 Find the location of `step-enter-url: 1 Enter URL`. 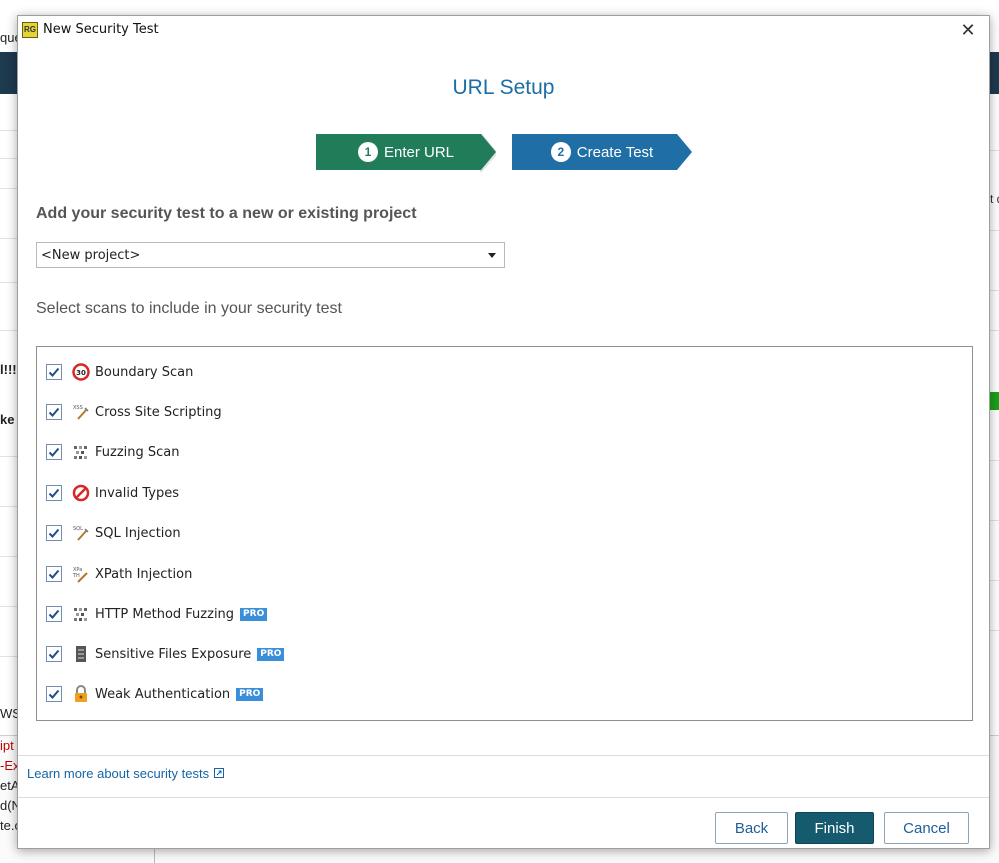

step-enter-url: 1 Enter URL is located at coordinates (406, 152).